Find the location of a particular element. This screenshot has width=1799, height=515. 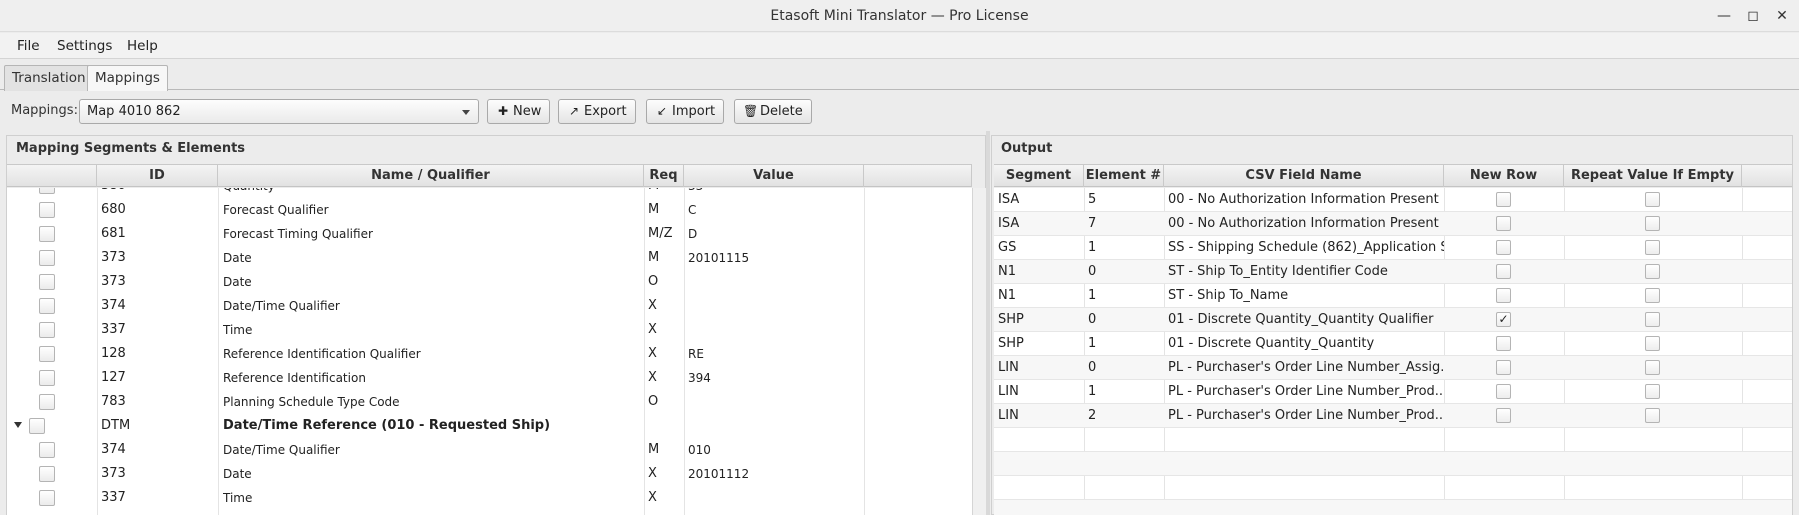

tree-element-row: 128 Reference Identification Qualifier X RE is located at coordinates (489, 354).